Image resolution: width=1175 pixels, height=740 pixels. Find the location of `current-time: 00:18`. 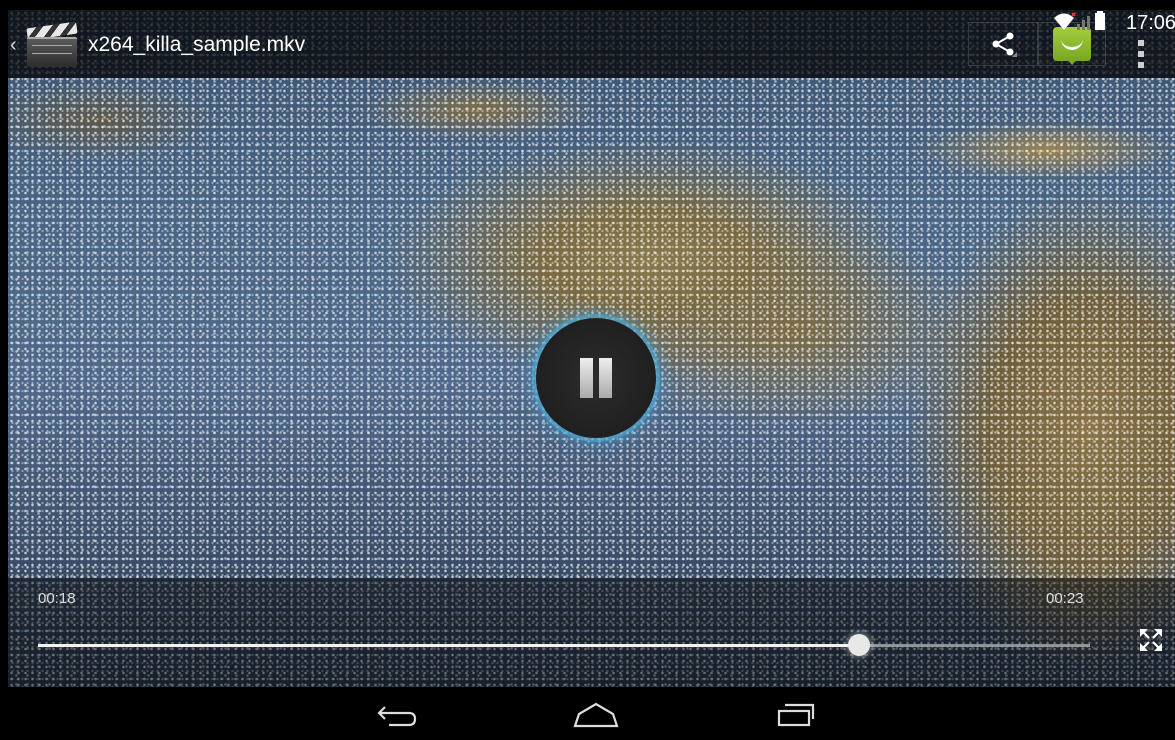

current-time: 00:18 is located at coordinates (57, 598).